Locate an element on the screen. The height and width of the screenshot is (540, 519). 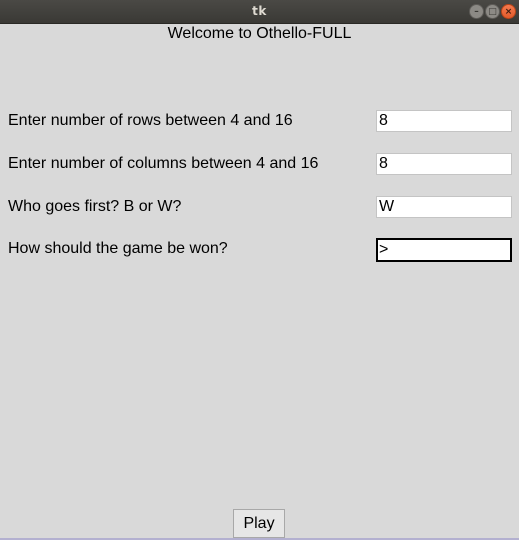
minimize-icon: – is located at coordinates (476, 11).